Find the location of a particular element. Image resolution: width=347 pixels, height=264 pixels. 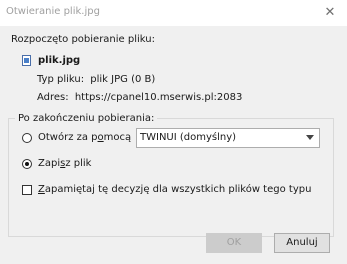

download-intro: Rozpoczęto pobieranie pliku: is located at coordinates (83, 39).